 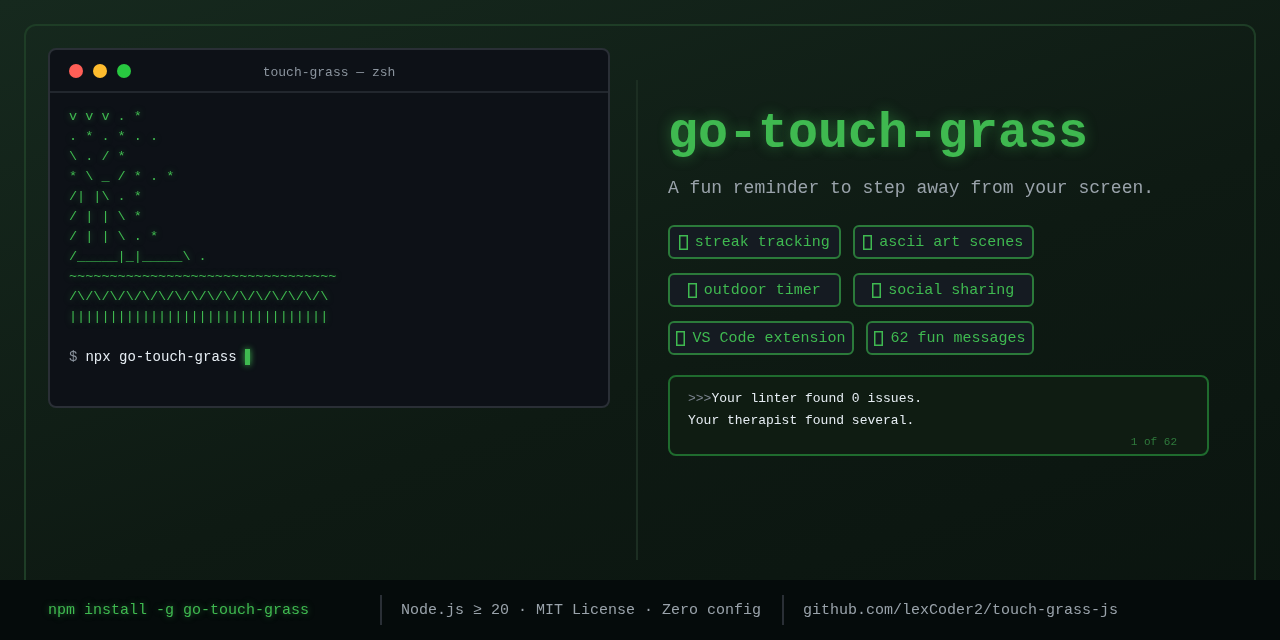 What do you see at coordinates (329, 72) in the screenshot?
I see `window-title: touch-grass — zsh` at bounding box center [329, 72].